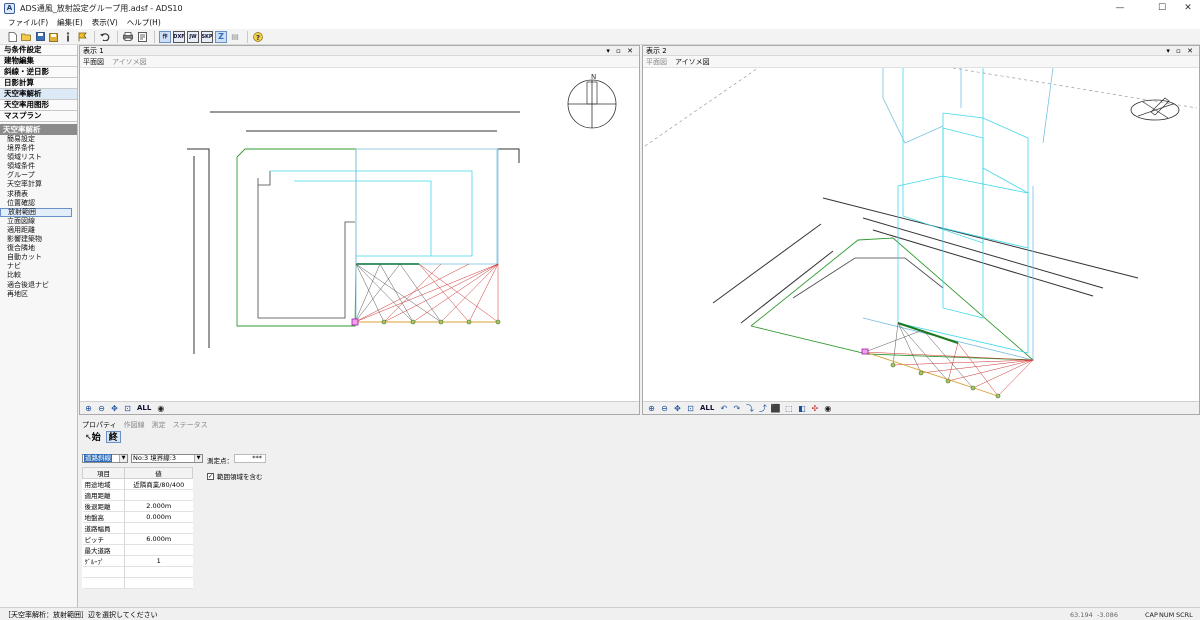  I want to click on rotate-right-icon: ↷, so click(736, 408).